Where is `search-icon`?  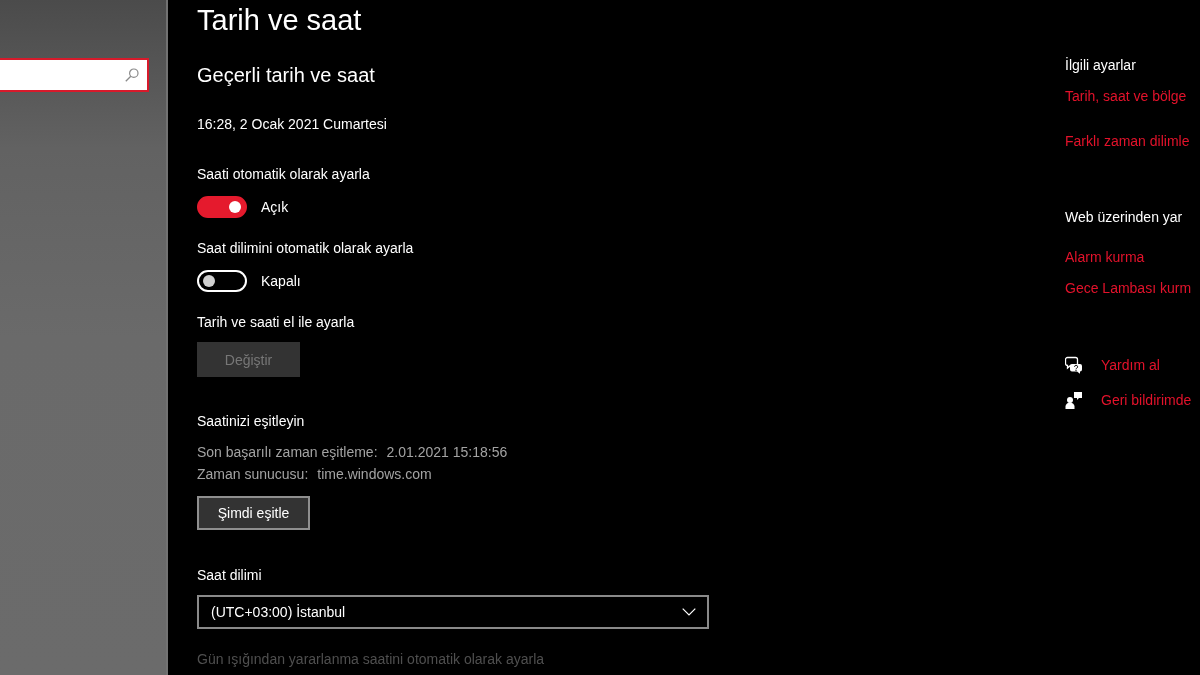 search-icon is located at coordinates (132, 75).